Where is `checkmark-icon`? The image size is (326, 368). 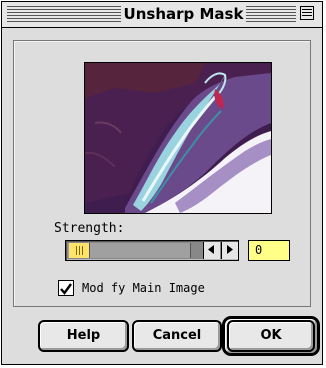
checkmark-icon is located at coordinates (66, 289).